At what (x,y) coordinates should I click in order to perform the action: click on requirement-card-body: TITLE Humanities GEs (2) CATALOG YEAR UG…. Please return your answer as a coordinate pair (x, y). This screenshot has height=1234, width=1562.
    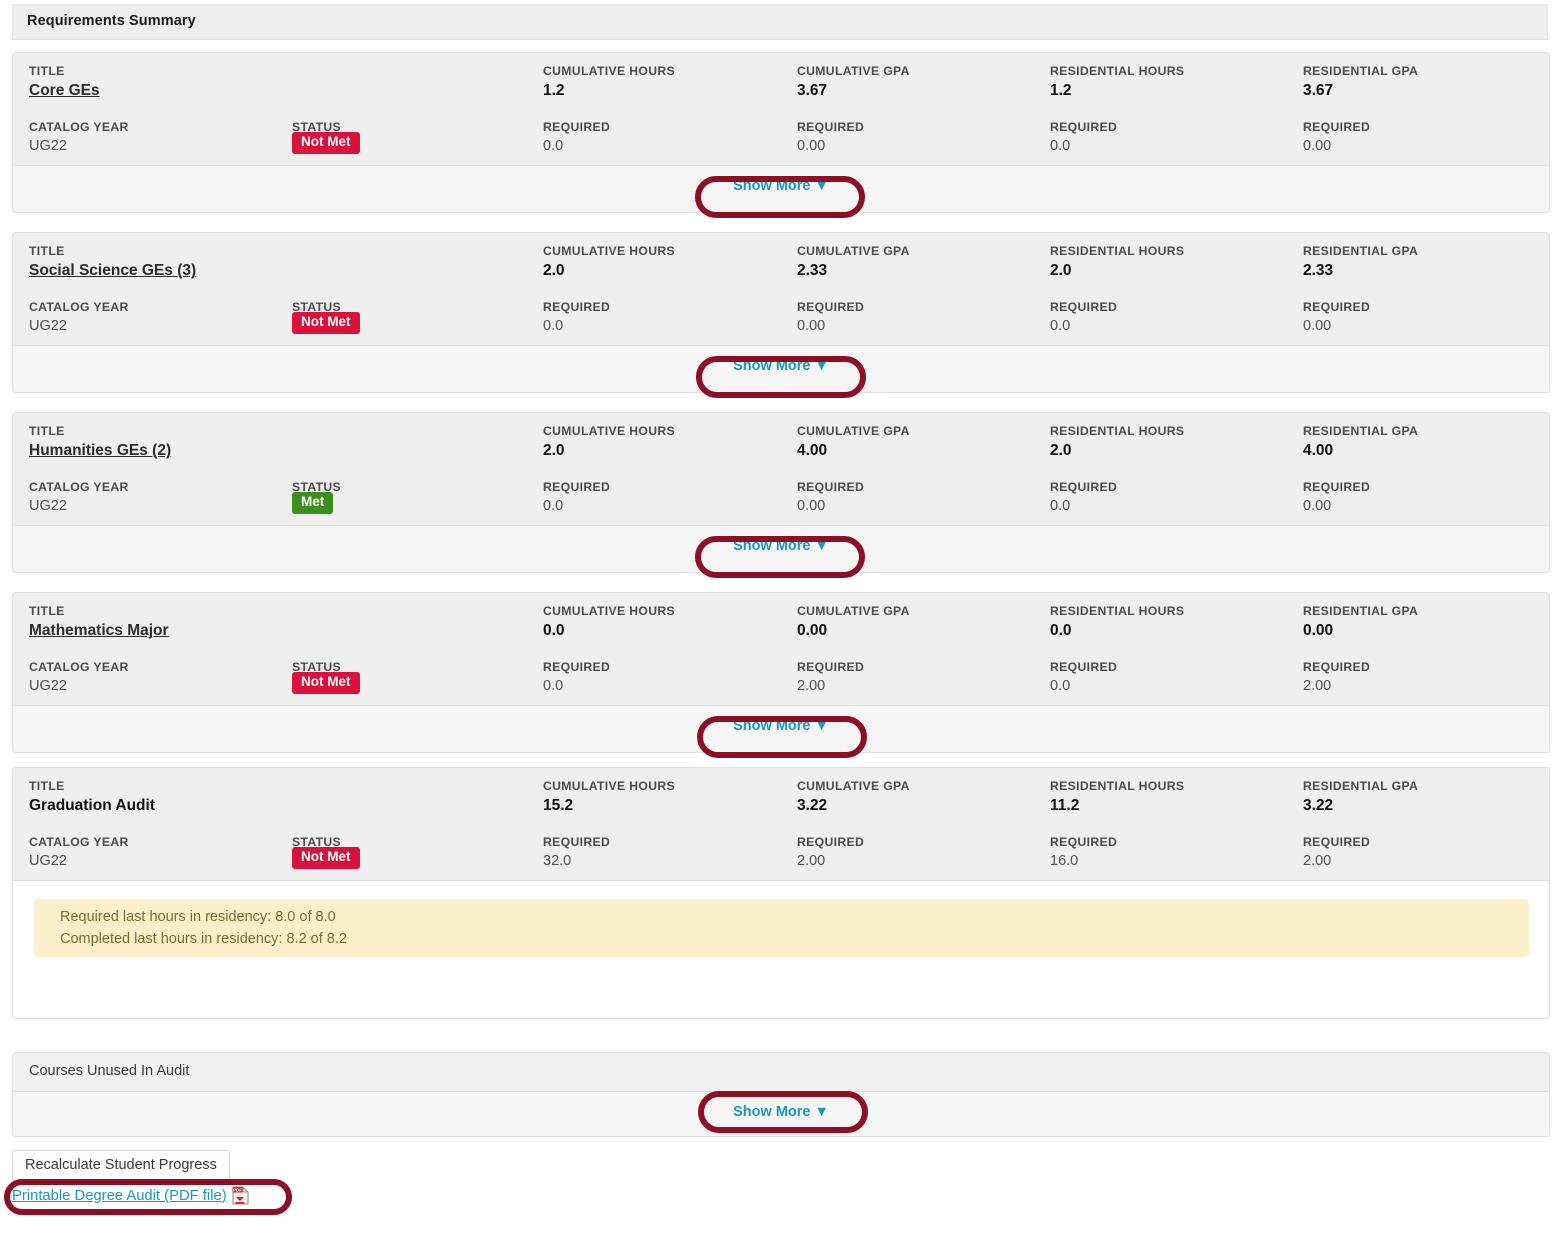
    Looking at the image, I should click on (781, 469).